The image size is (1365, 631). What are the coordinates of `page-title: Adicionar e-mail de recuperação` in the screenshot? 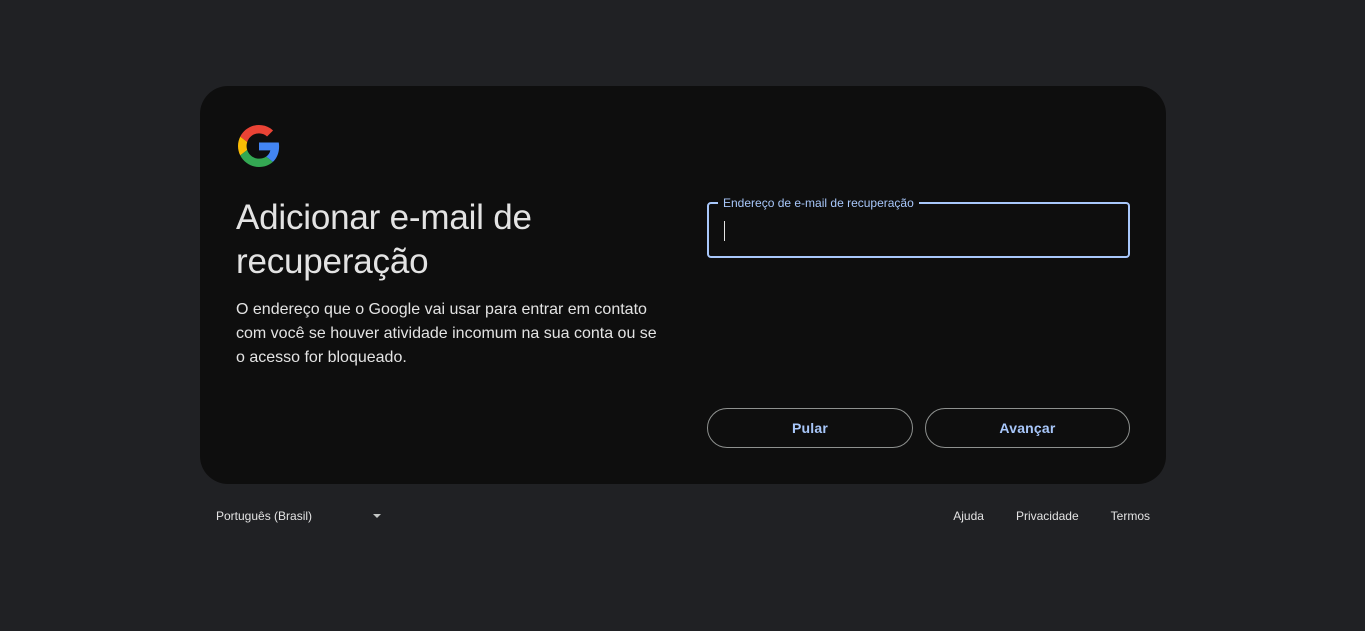 It's located at (384, 239).